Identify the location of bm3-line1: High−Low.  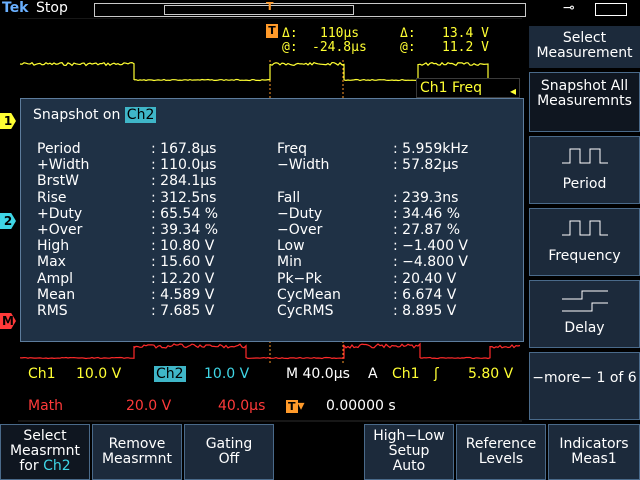
(409, 436).